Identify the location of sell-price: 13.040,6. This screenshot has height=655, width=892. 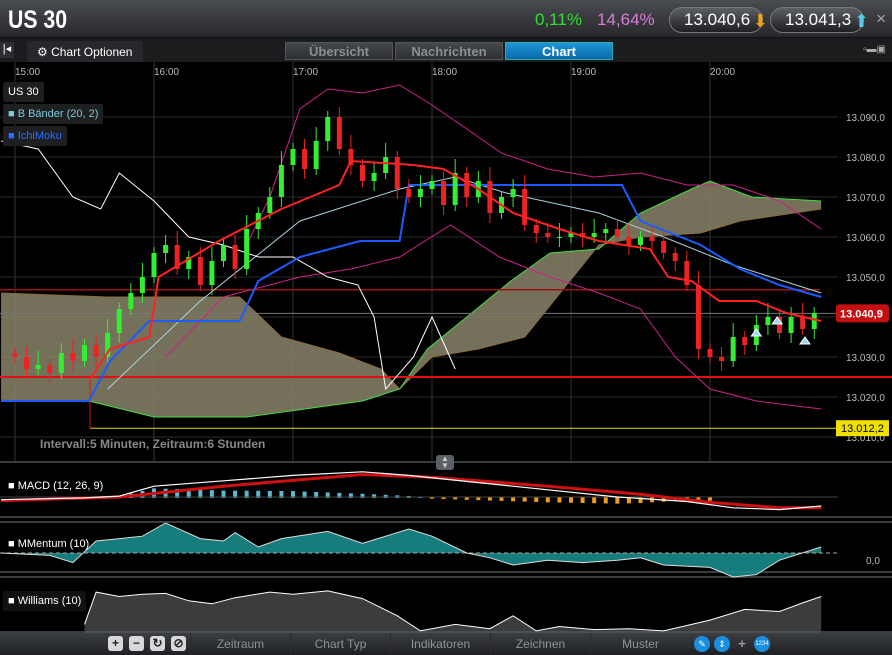
(717, 19).